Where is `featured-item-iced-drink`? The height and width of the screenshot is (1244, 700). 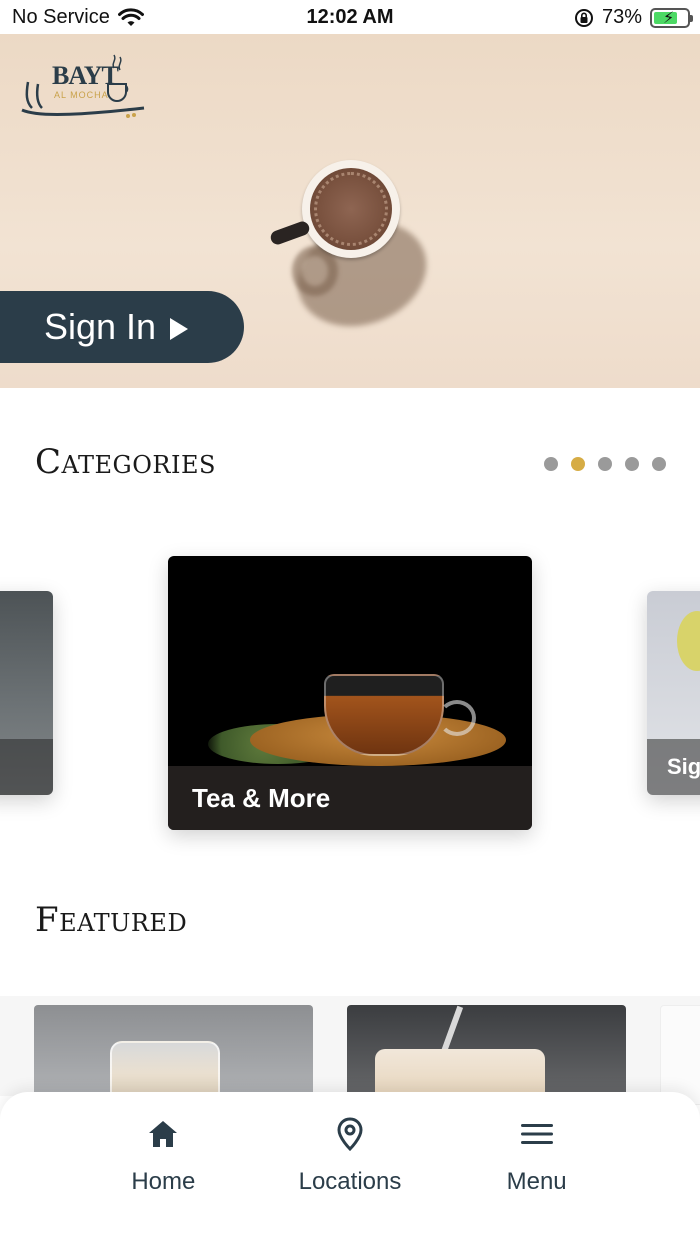
featured-item-iced-drink is located at coordinates (486, 1055).